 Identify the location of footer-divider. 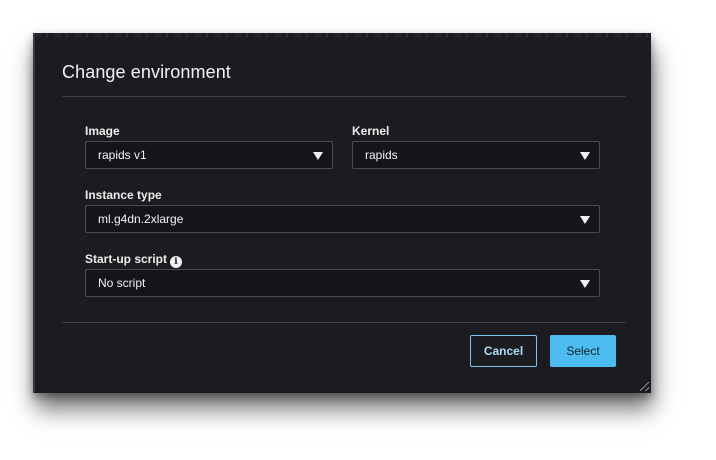
(344, 322).